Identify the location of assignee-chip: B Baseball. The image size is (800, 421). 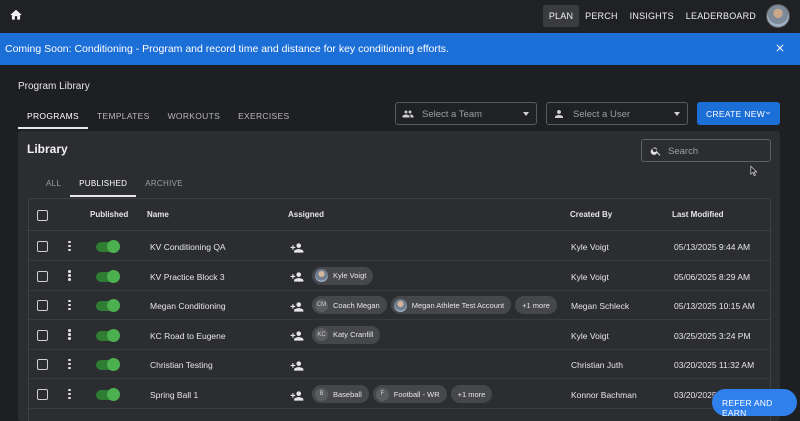
(340, 394).